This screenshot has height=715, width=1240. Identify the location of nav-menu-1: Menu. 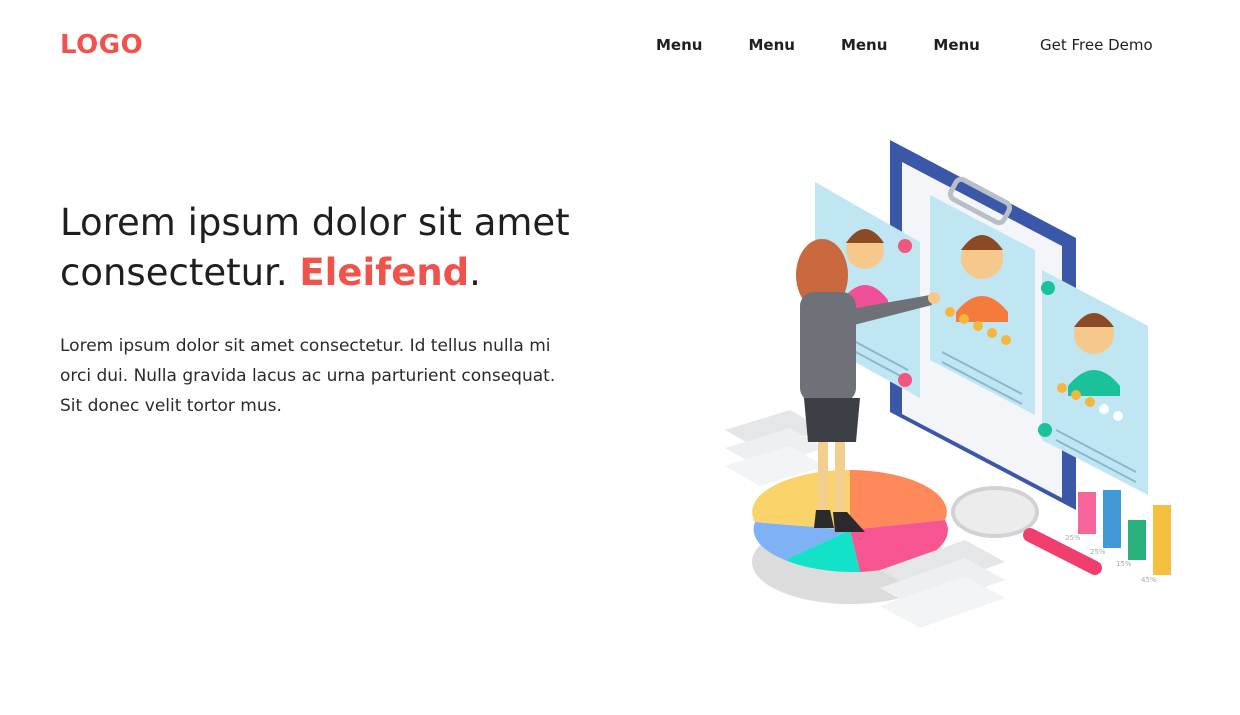
(679, 45).